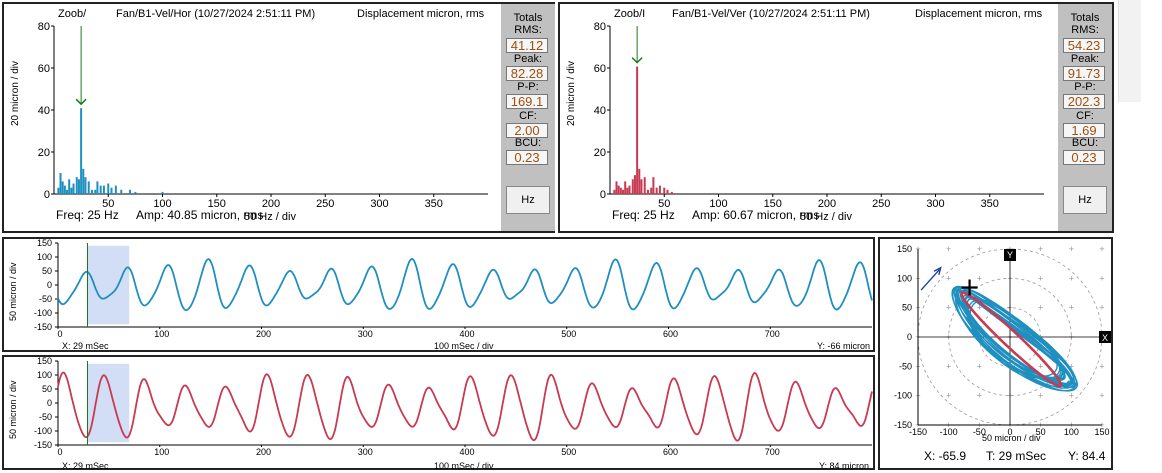 The image size is (1162, 473). What do you see at coordinates (43, 327) in the screenshot?
I see `y-tick-label: -150` at bounding box center [43, 327].